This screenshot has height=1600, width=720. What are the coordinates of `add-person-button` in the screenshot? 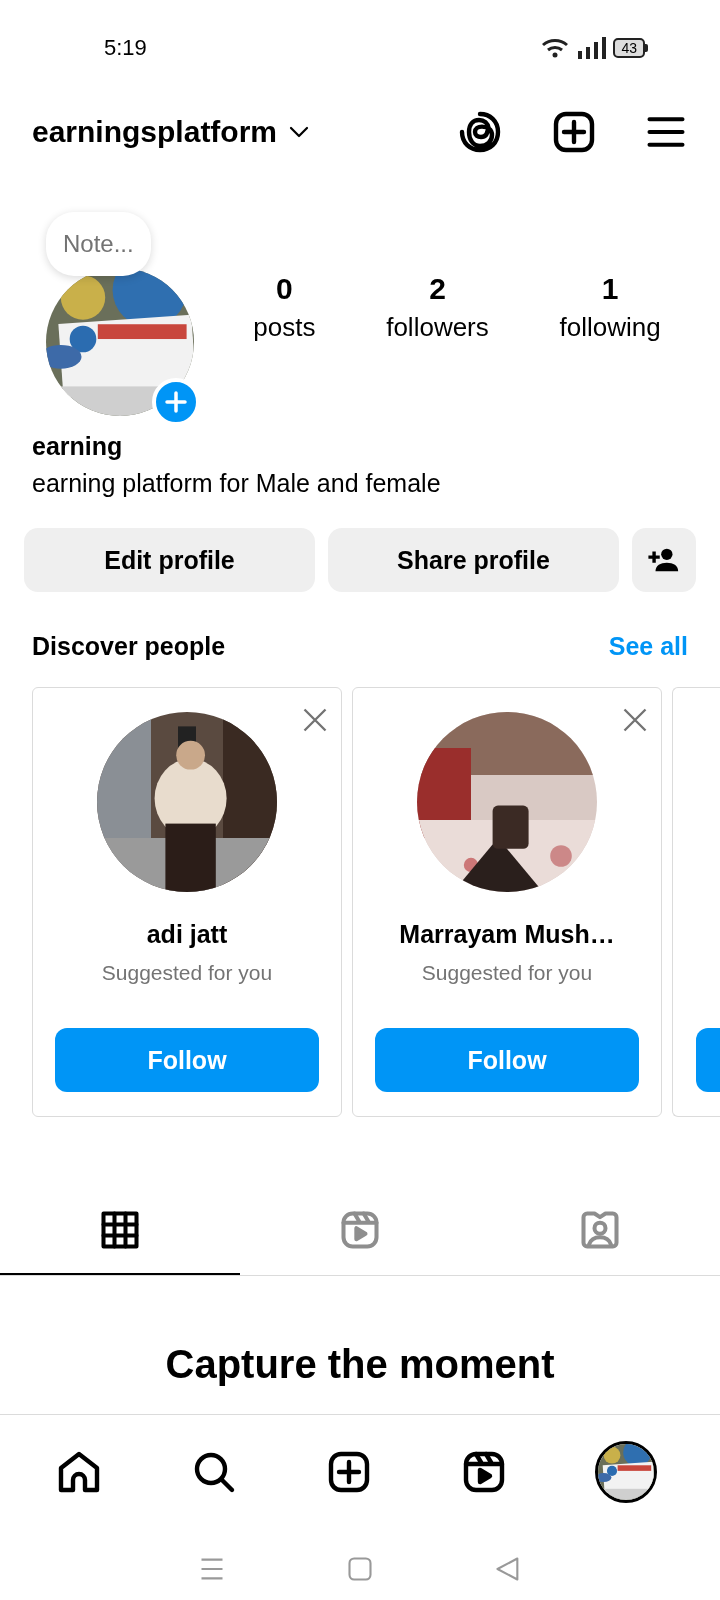 It's located at (664, 560).